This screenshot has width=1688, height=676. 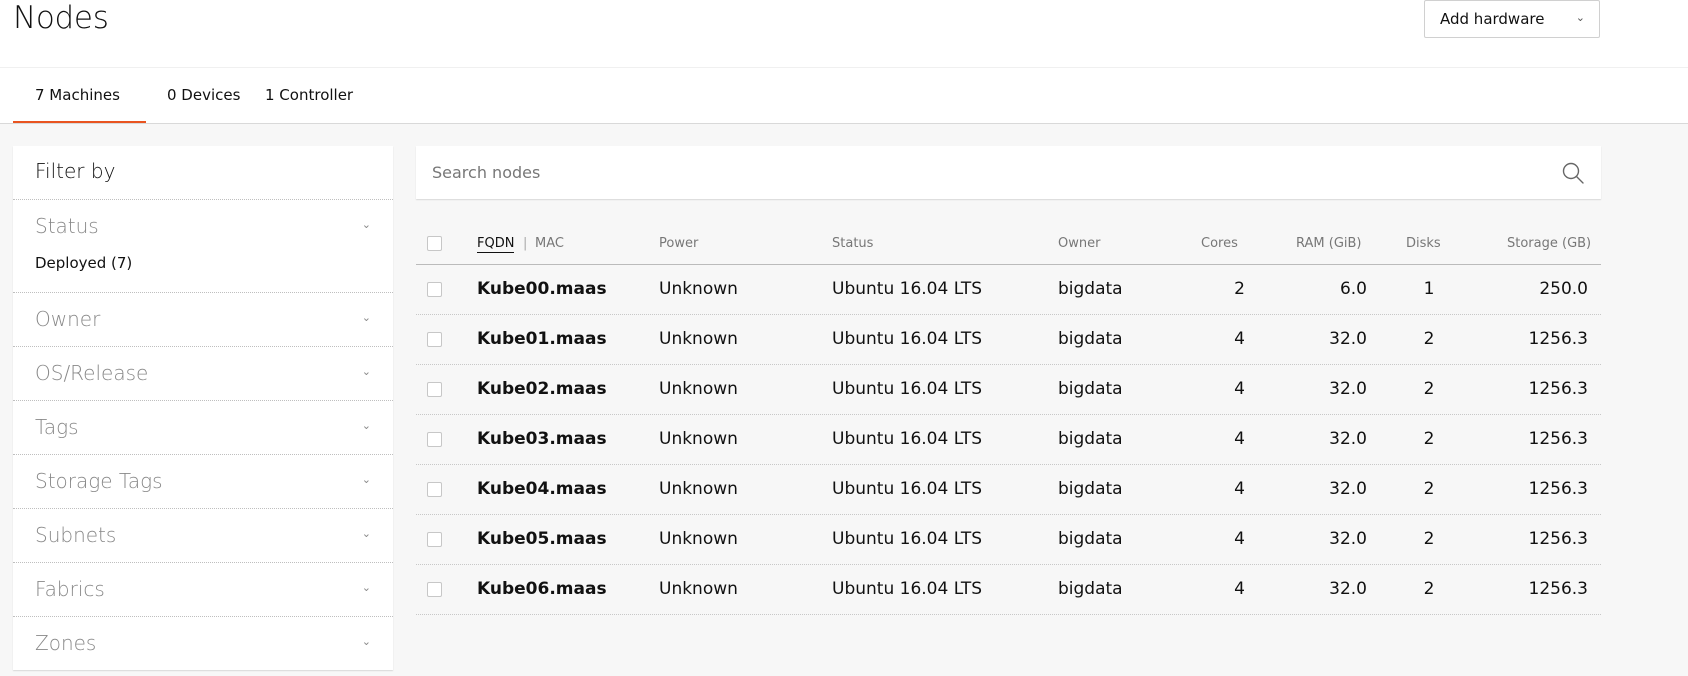 What do you see at coordinates (1329, 243) in the screenshot?
I see `column-header-ram: RAM (GiB)` at bounding box center [1329, 243].